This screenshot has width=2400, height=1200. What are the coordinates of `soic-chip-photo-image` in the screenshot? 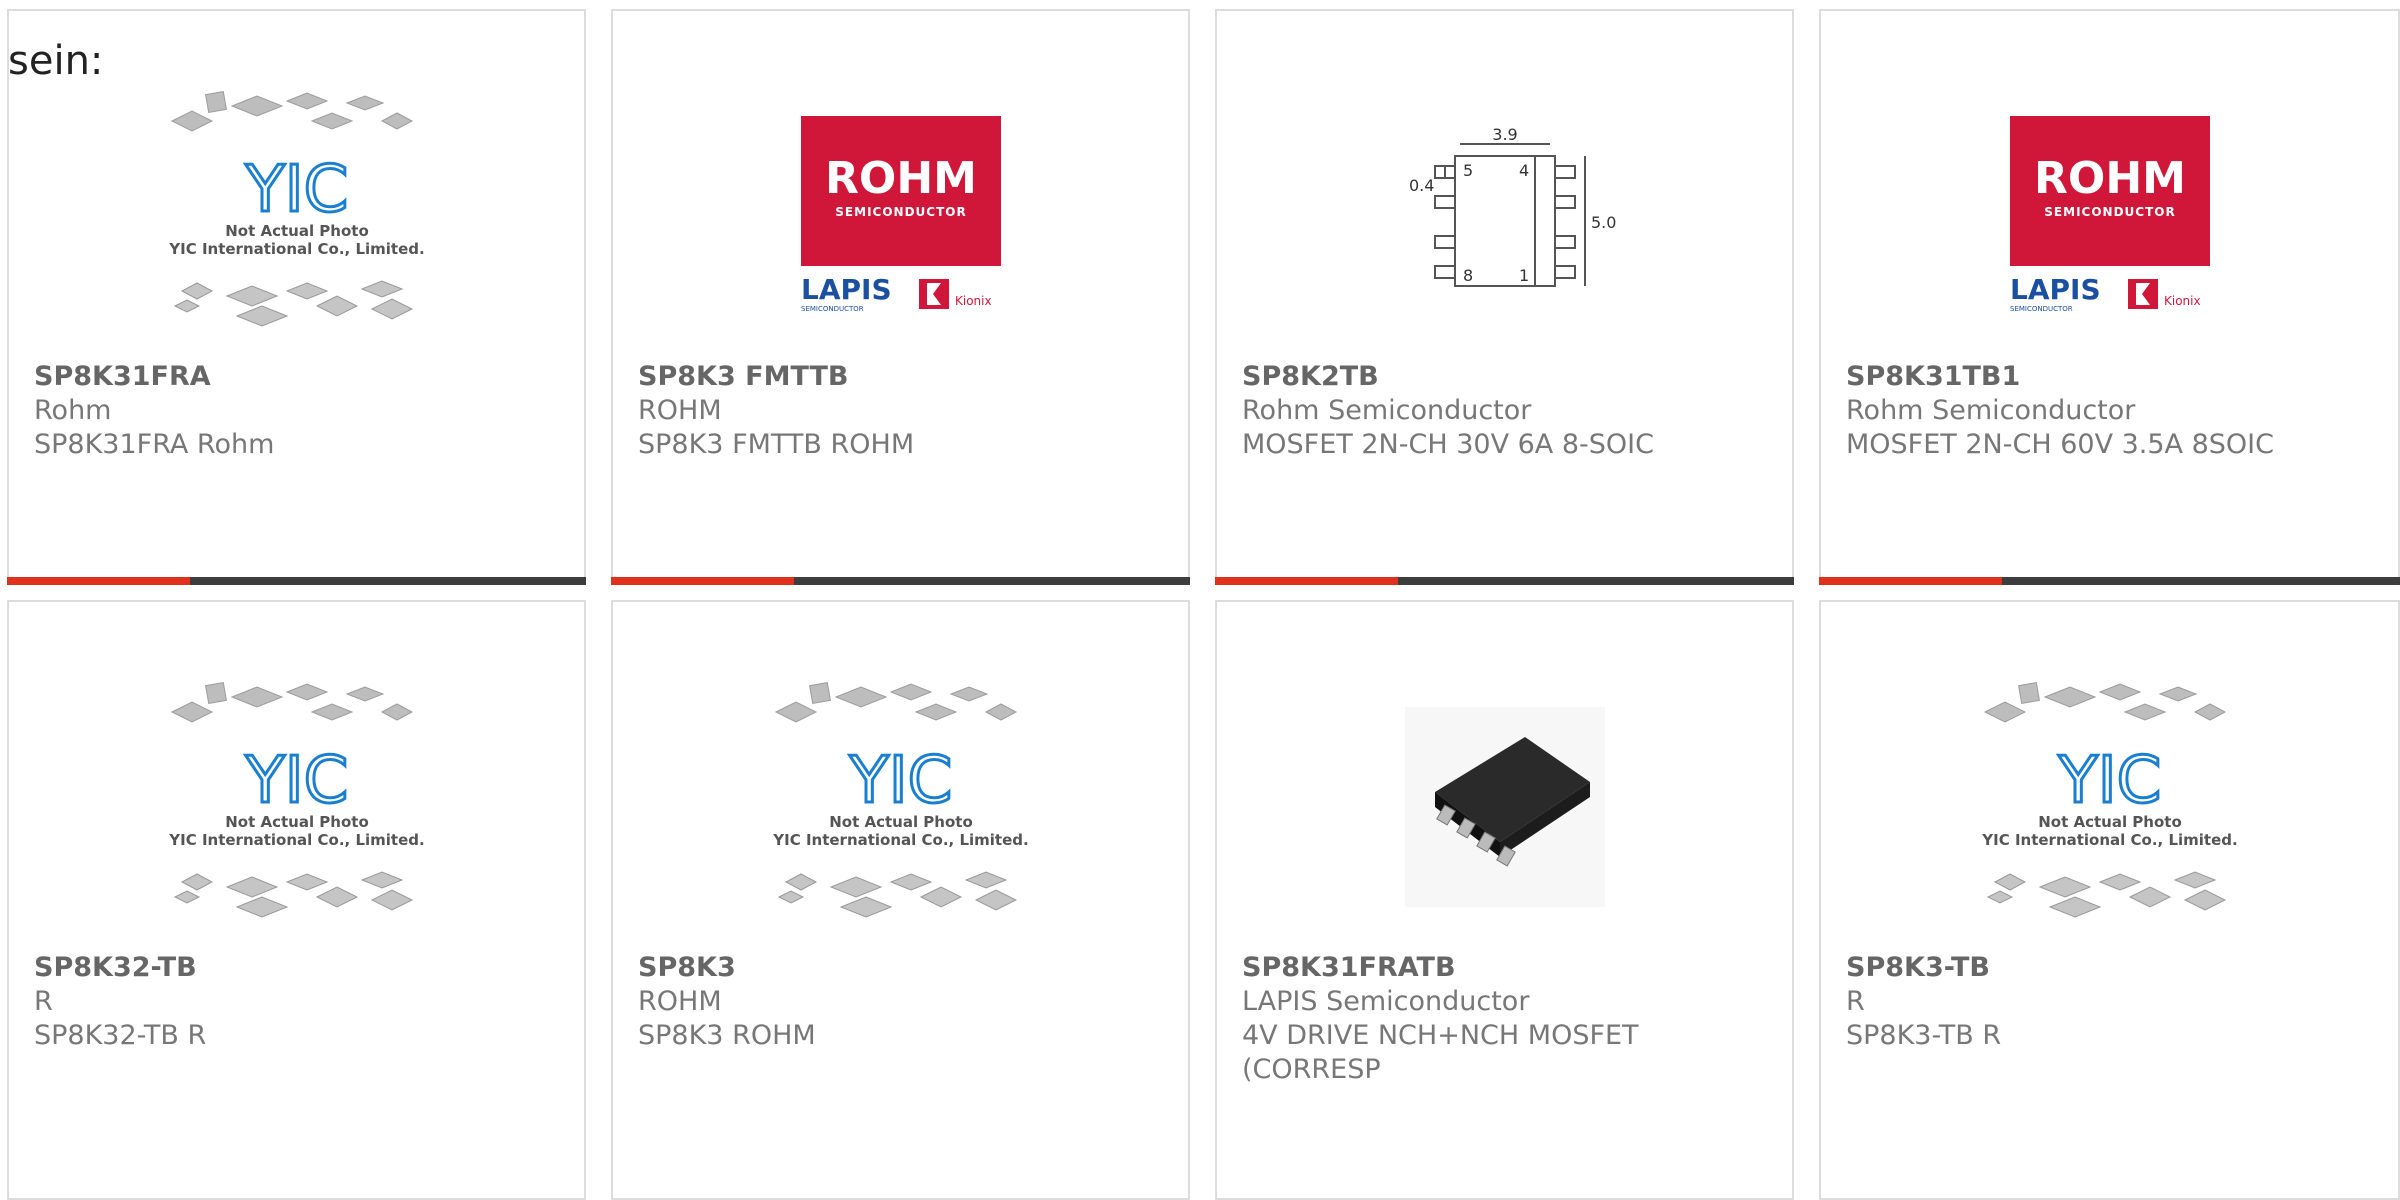 It's located at (1504, 807).